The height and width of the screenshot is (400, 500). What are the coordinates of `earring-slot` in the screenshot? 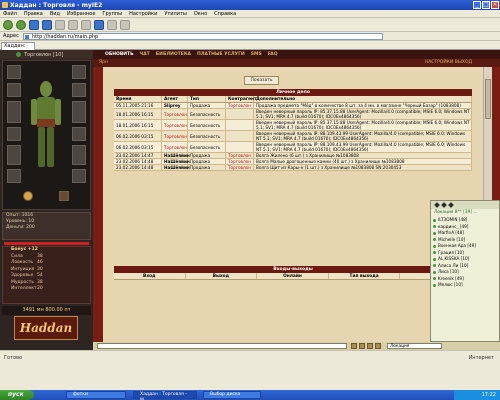 It's located at (79, 72).